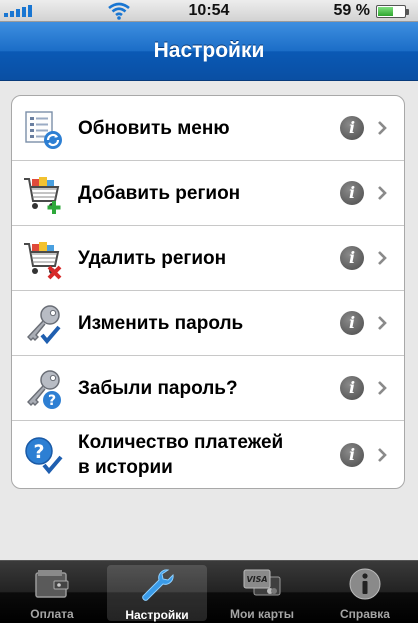 This screenshot has width=418, height=623. Describe the element at coordinates (44, 389) in the screenshot. I see `key-question-icon: ?` at that location.